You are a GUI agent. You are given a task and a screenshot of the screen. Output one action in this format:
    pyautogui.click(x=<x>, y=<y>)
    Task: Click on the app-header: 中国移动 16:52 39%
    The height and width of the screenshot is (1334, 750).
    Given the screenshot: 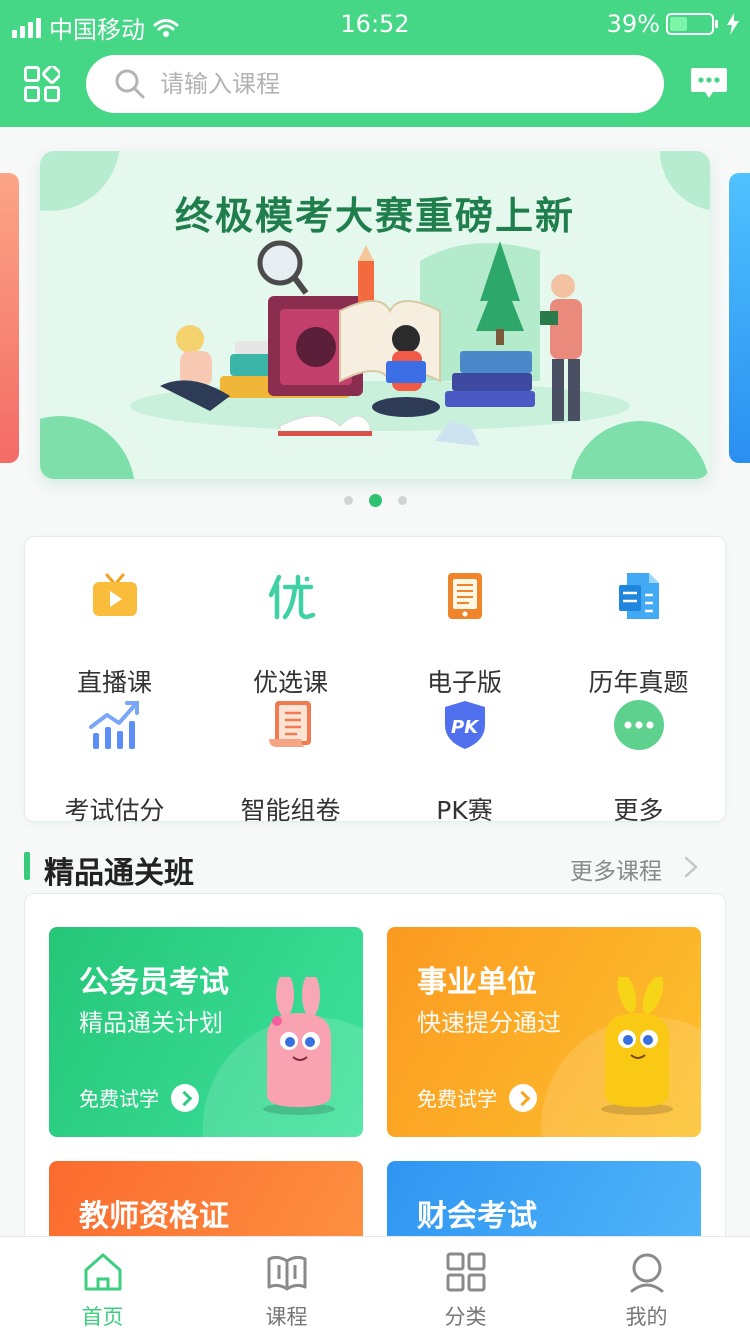 What is the action you would take?
    pyautogui.click(x=375, y=63)
    